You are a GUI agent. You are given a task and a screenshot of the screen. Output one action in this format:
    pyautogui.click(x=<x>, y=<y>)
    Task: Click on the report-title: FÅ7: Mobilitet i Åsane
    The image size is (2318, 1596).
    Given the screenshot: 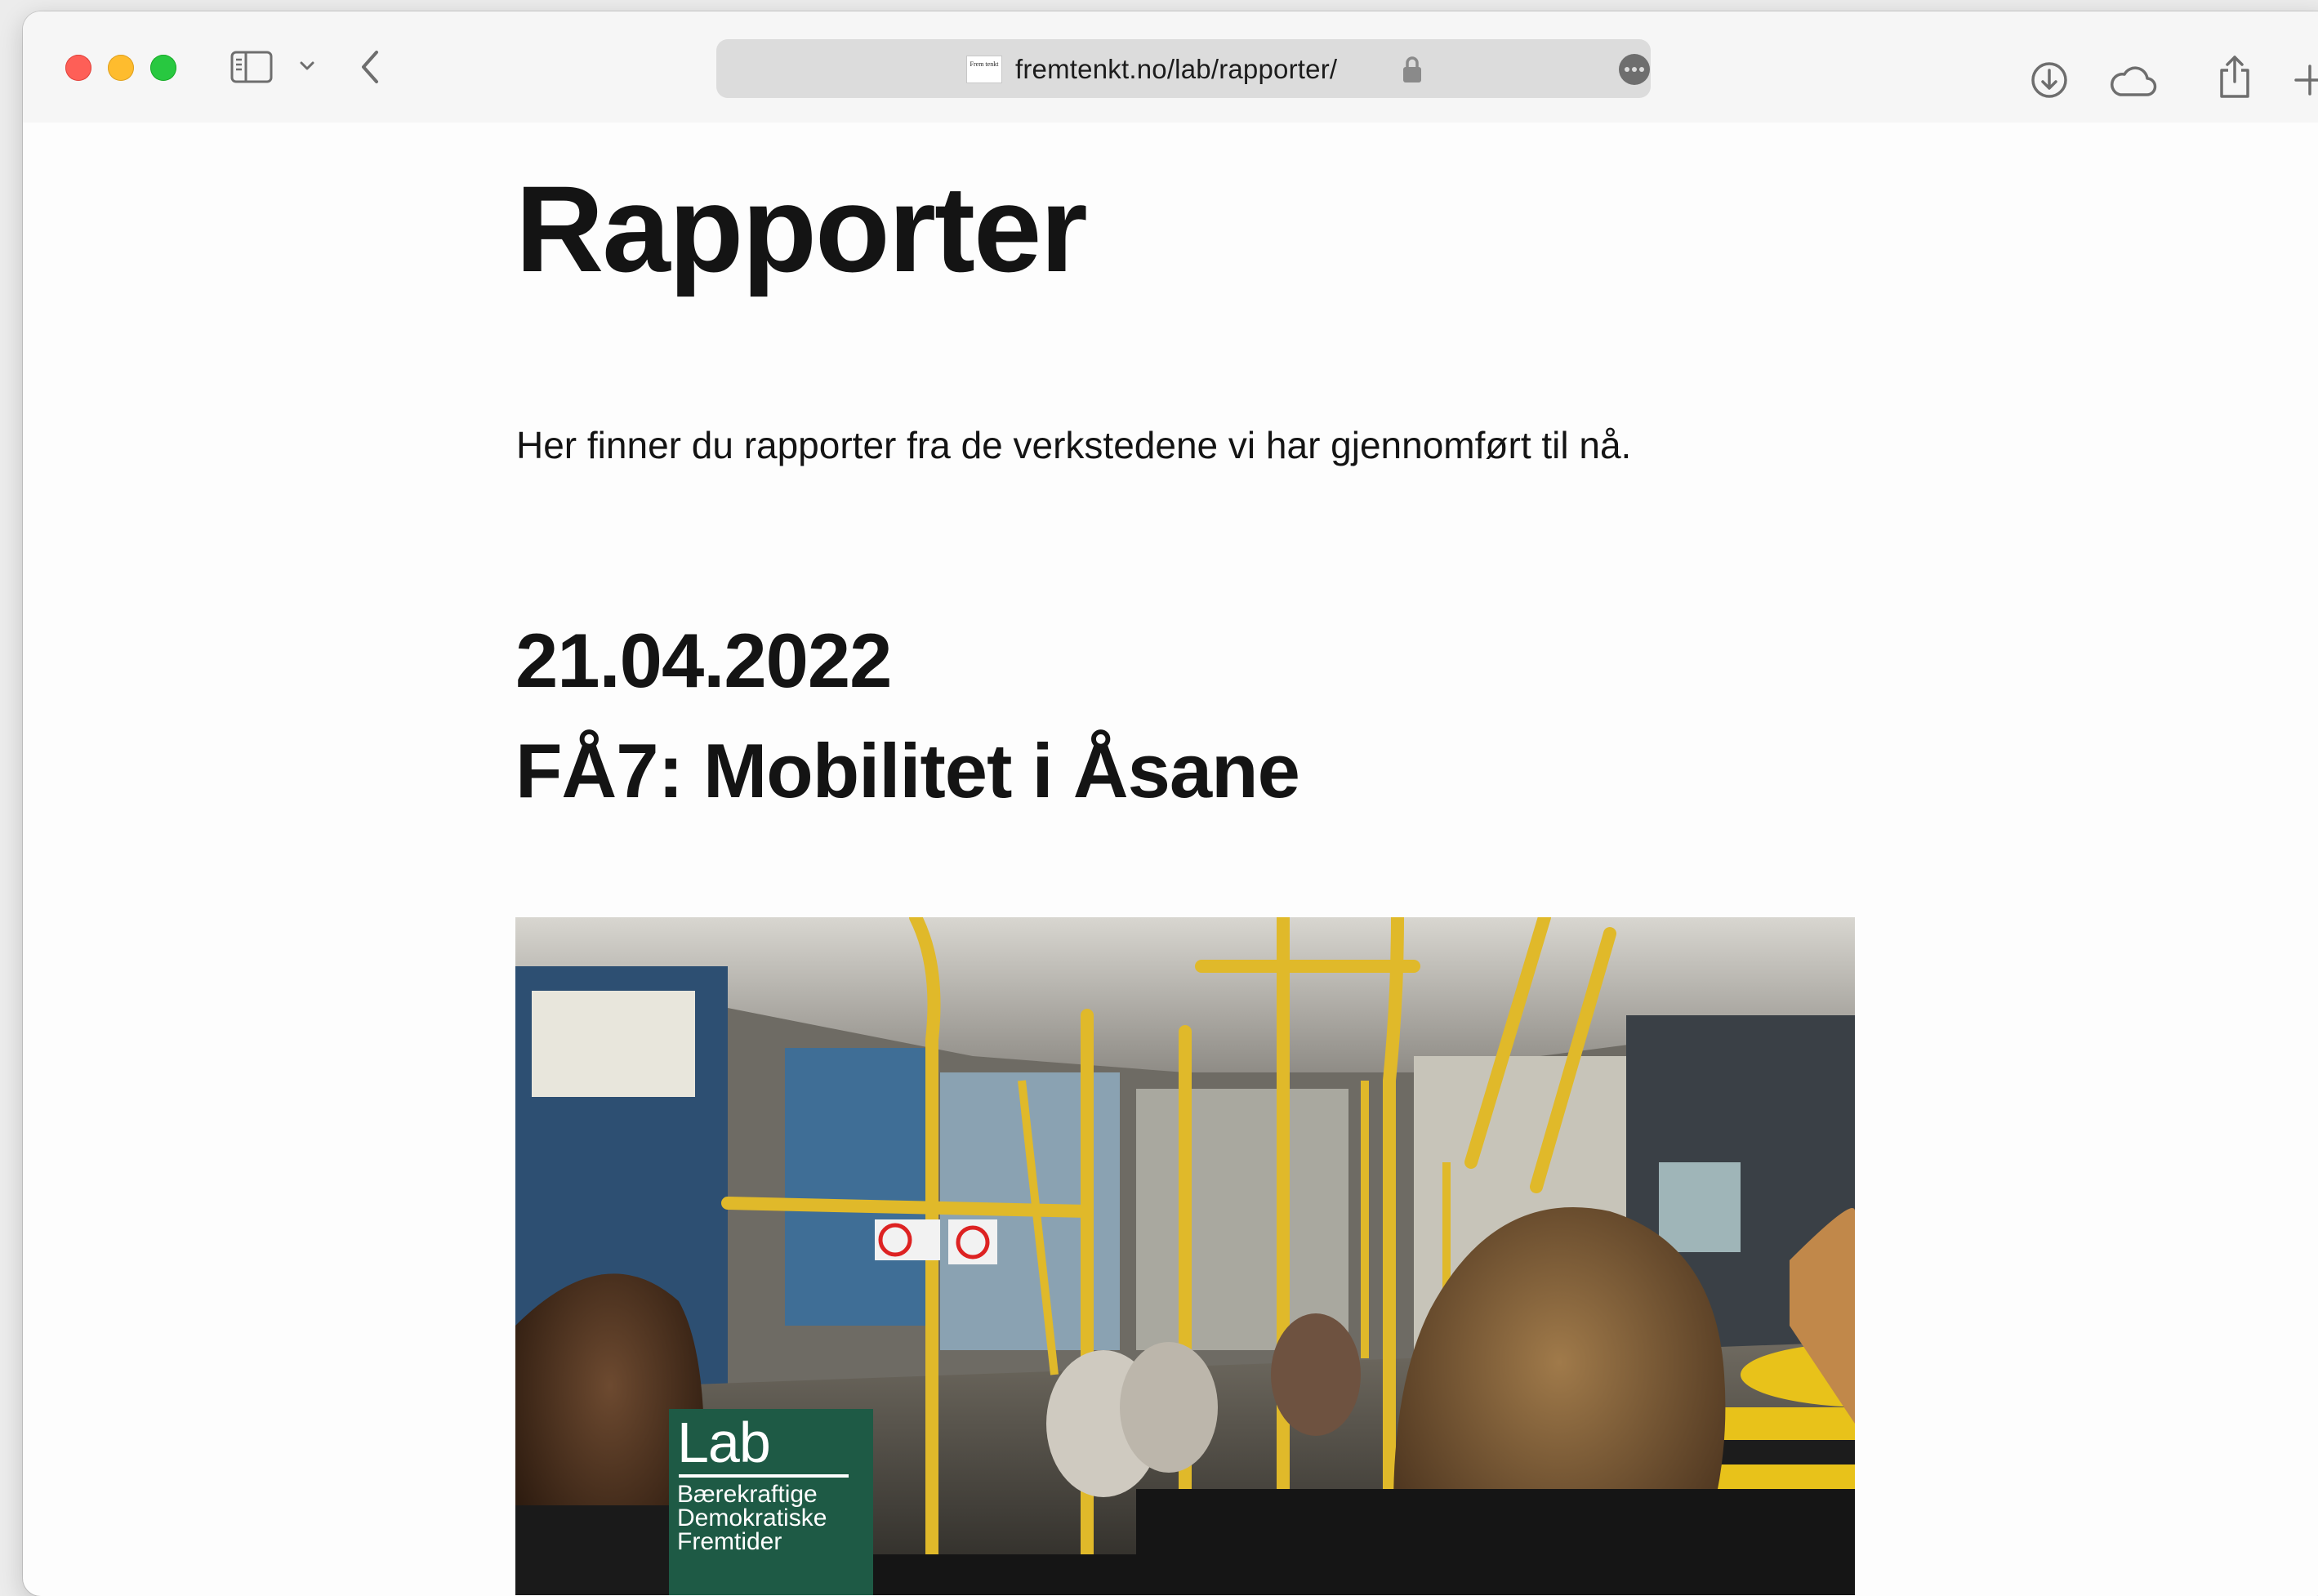 What is the action you would take?
    pyautogui.click(x=907, y=771)
    